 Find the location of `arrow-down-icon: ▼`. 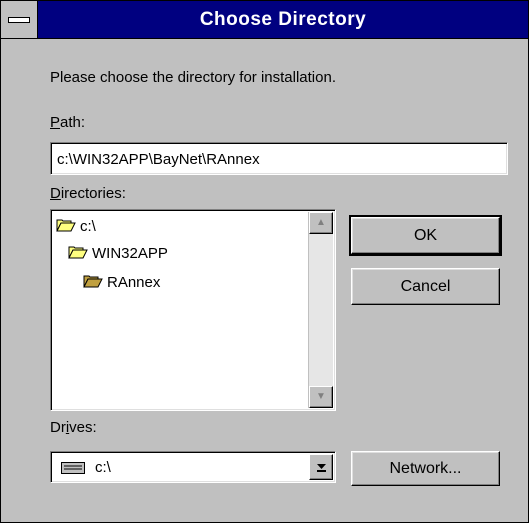

arrow-down-icon: ▼ is located at coordinates (321, 396).